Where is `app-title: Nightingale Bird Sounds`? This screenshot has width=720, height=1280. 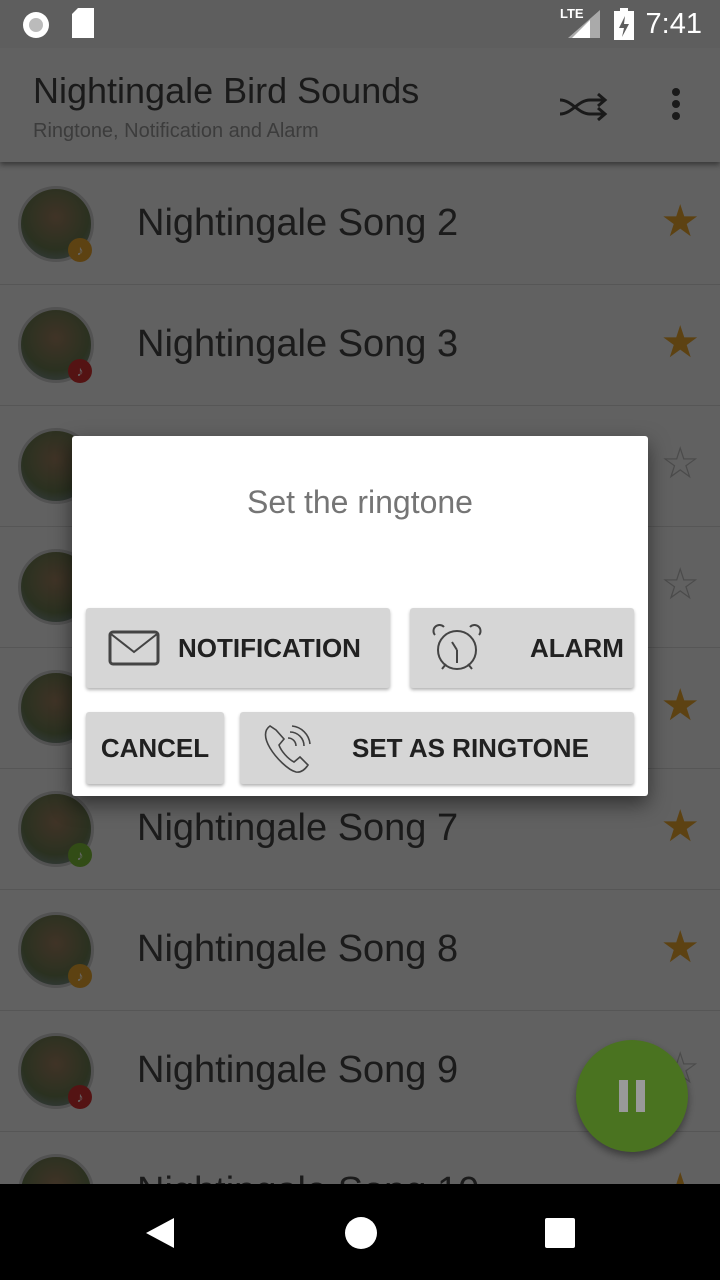
app-title: Nightingale Bird Sounds is located at coordinates (226, 90).